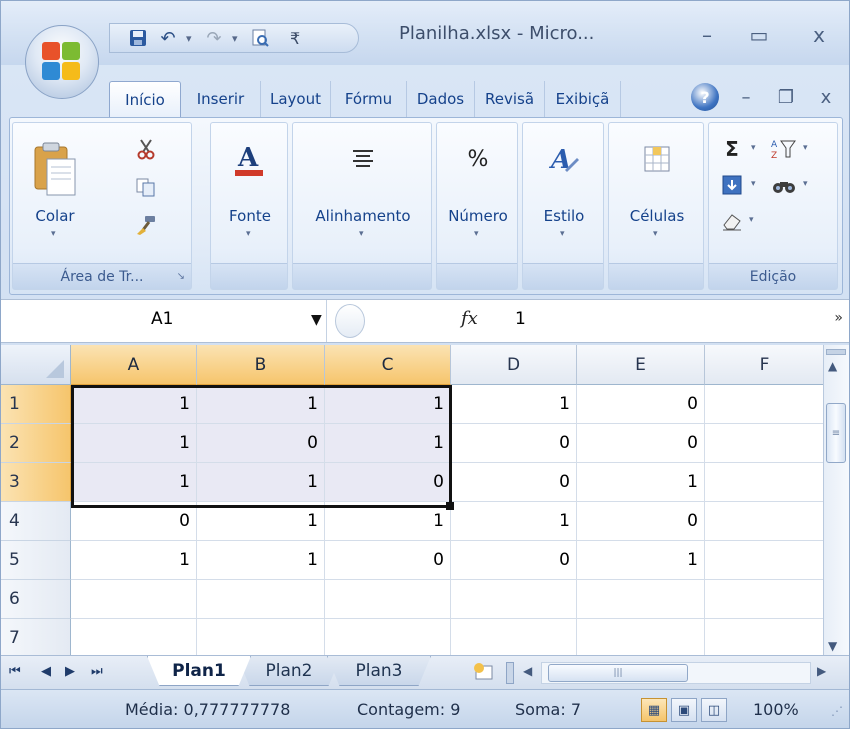 The width and height of the screenshot is (850, 729). Describe the element at coordinates (484, 672) in the screenshot. I see `insert-sheet-icon` at that location.